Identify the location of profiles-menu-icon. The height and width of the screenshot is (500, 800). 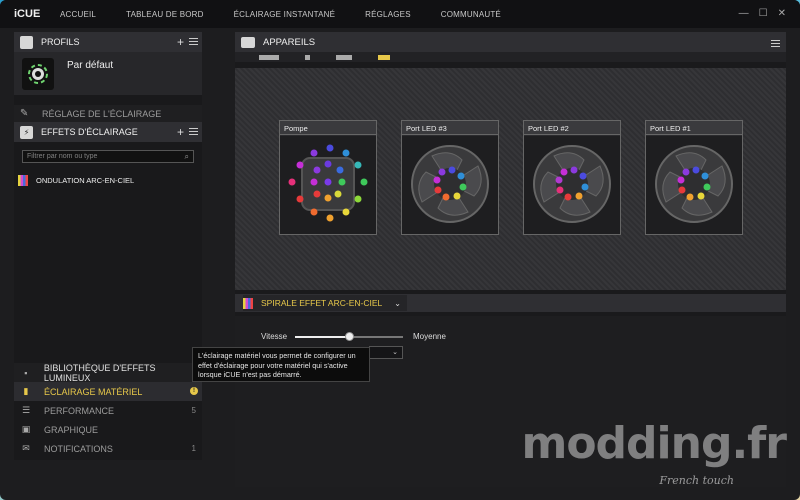
(193, 41).